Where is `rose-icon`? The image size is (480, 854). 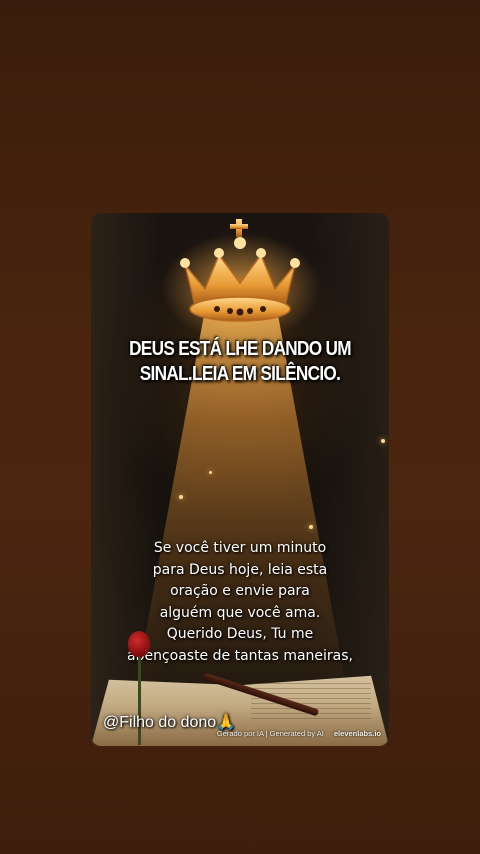
rose-icon is located at coordinates (139, 644).